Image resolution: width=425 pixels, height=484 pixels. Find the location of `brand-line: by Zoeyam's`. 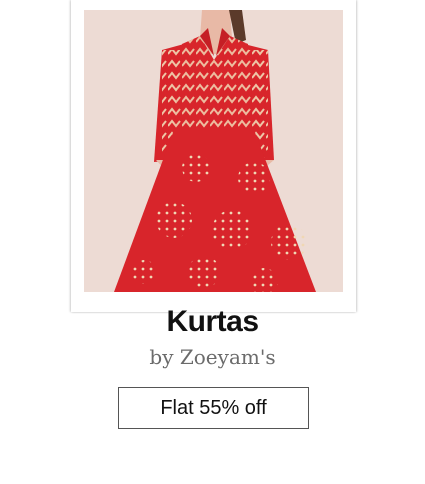

brand-line: by Zoeyam's is located at coordinates (212, 357).